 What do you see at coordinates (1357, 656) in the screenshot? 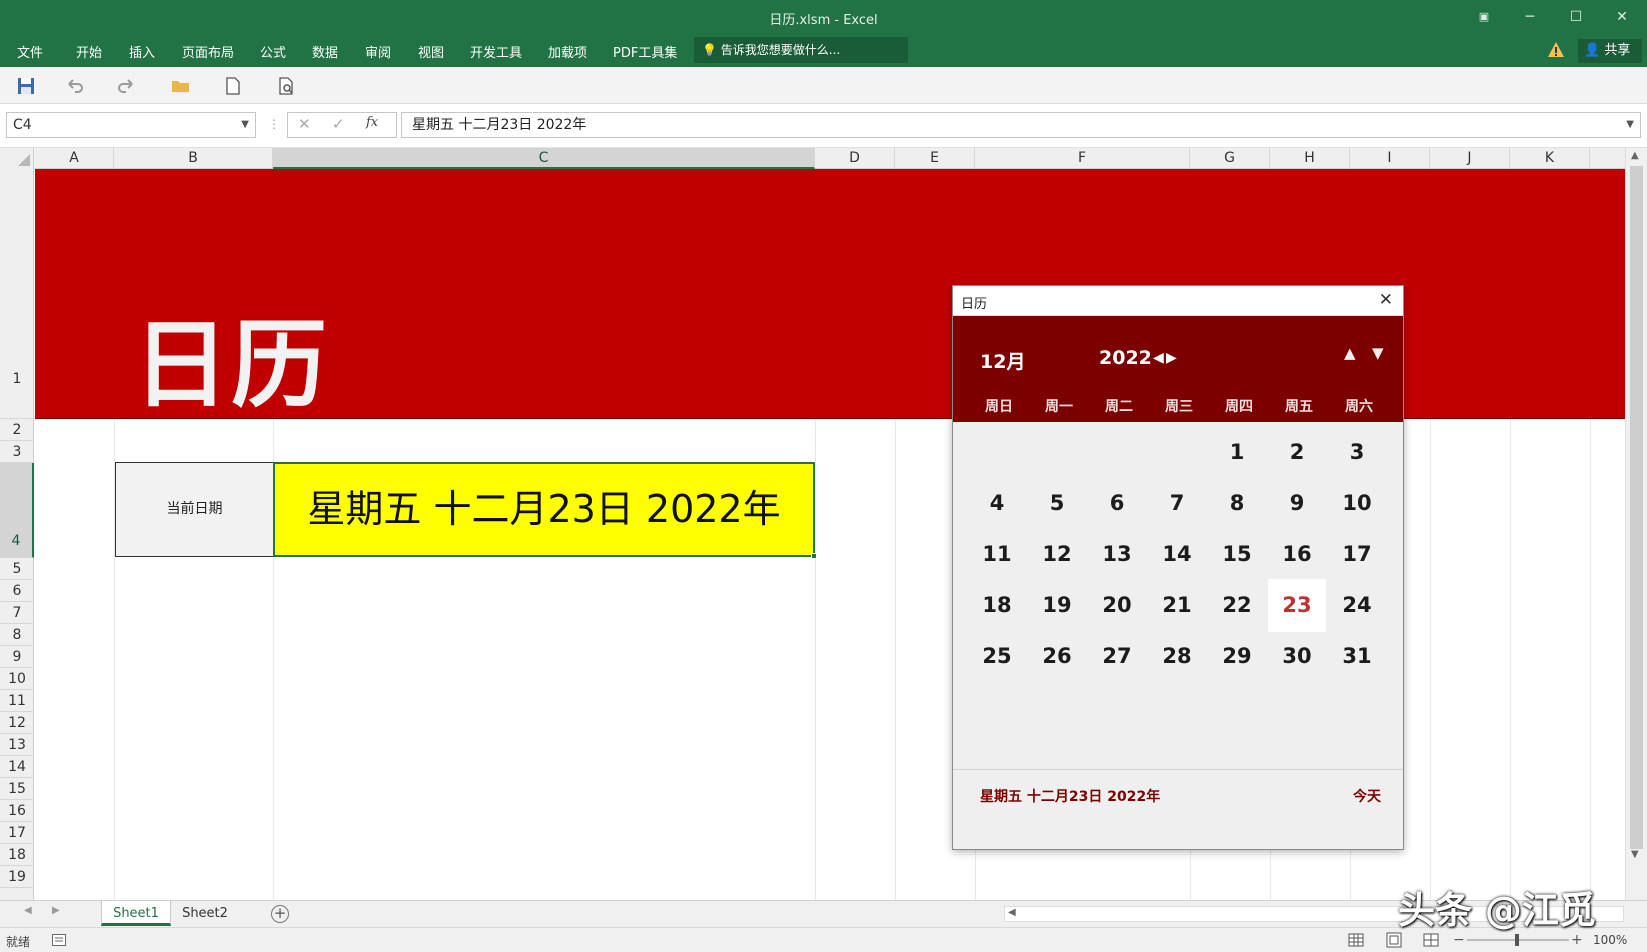
I see `calendar-day: 31` at bounding box center [1357, 656].